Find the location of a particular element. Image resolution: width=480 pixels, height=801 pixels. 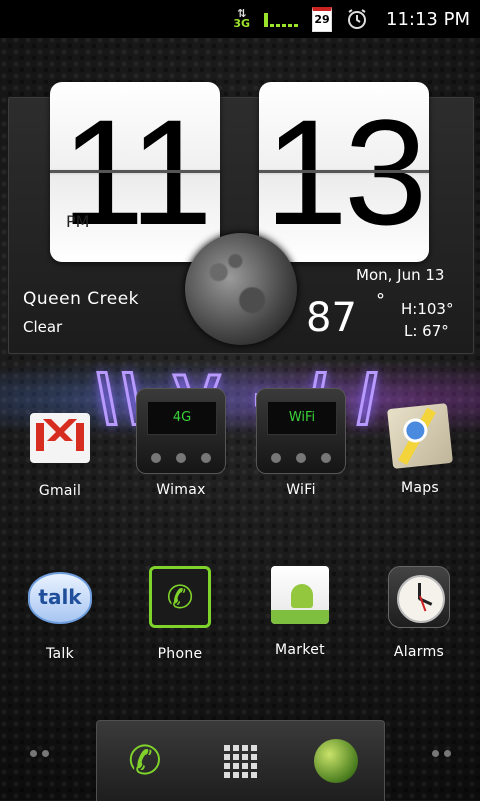

app-wimax: 4G Wimax is located at coordinates (181, 443).